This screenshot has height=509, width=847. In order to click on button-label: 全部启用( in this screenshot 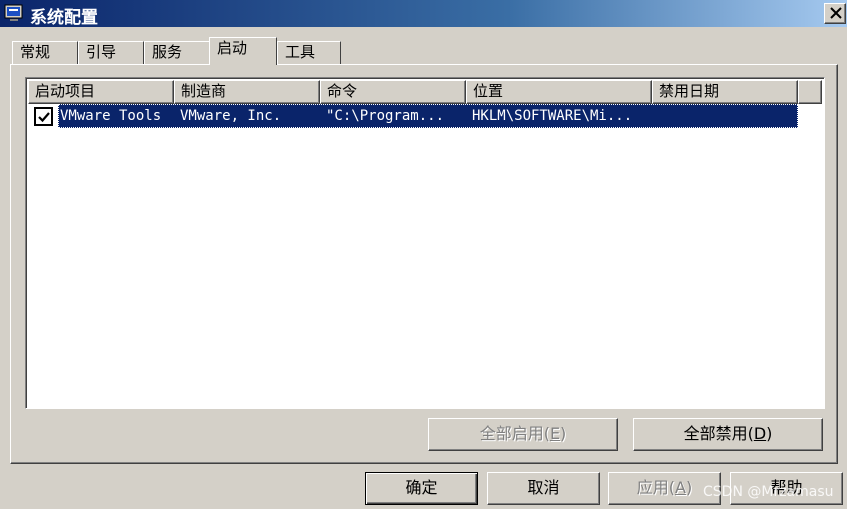, I will do `click(514, 433)`.